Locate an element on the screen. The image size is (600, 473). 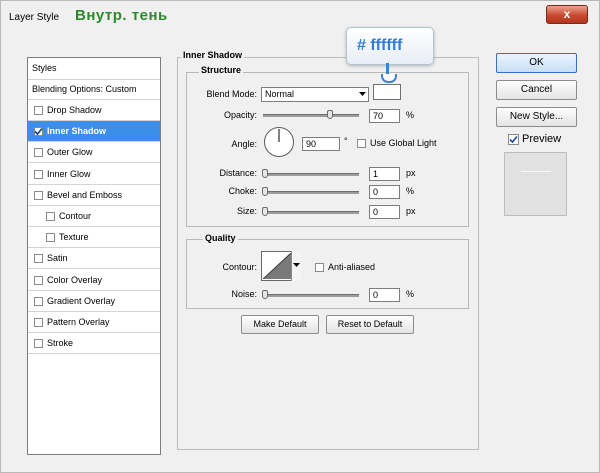
noise-unit: % is located at coordinates (410, 294).